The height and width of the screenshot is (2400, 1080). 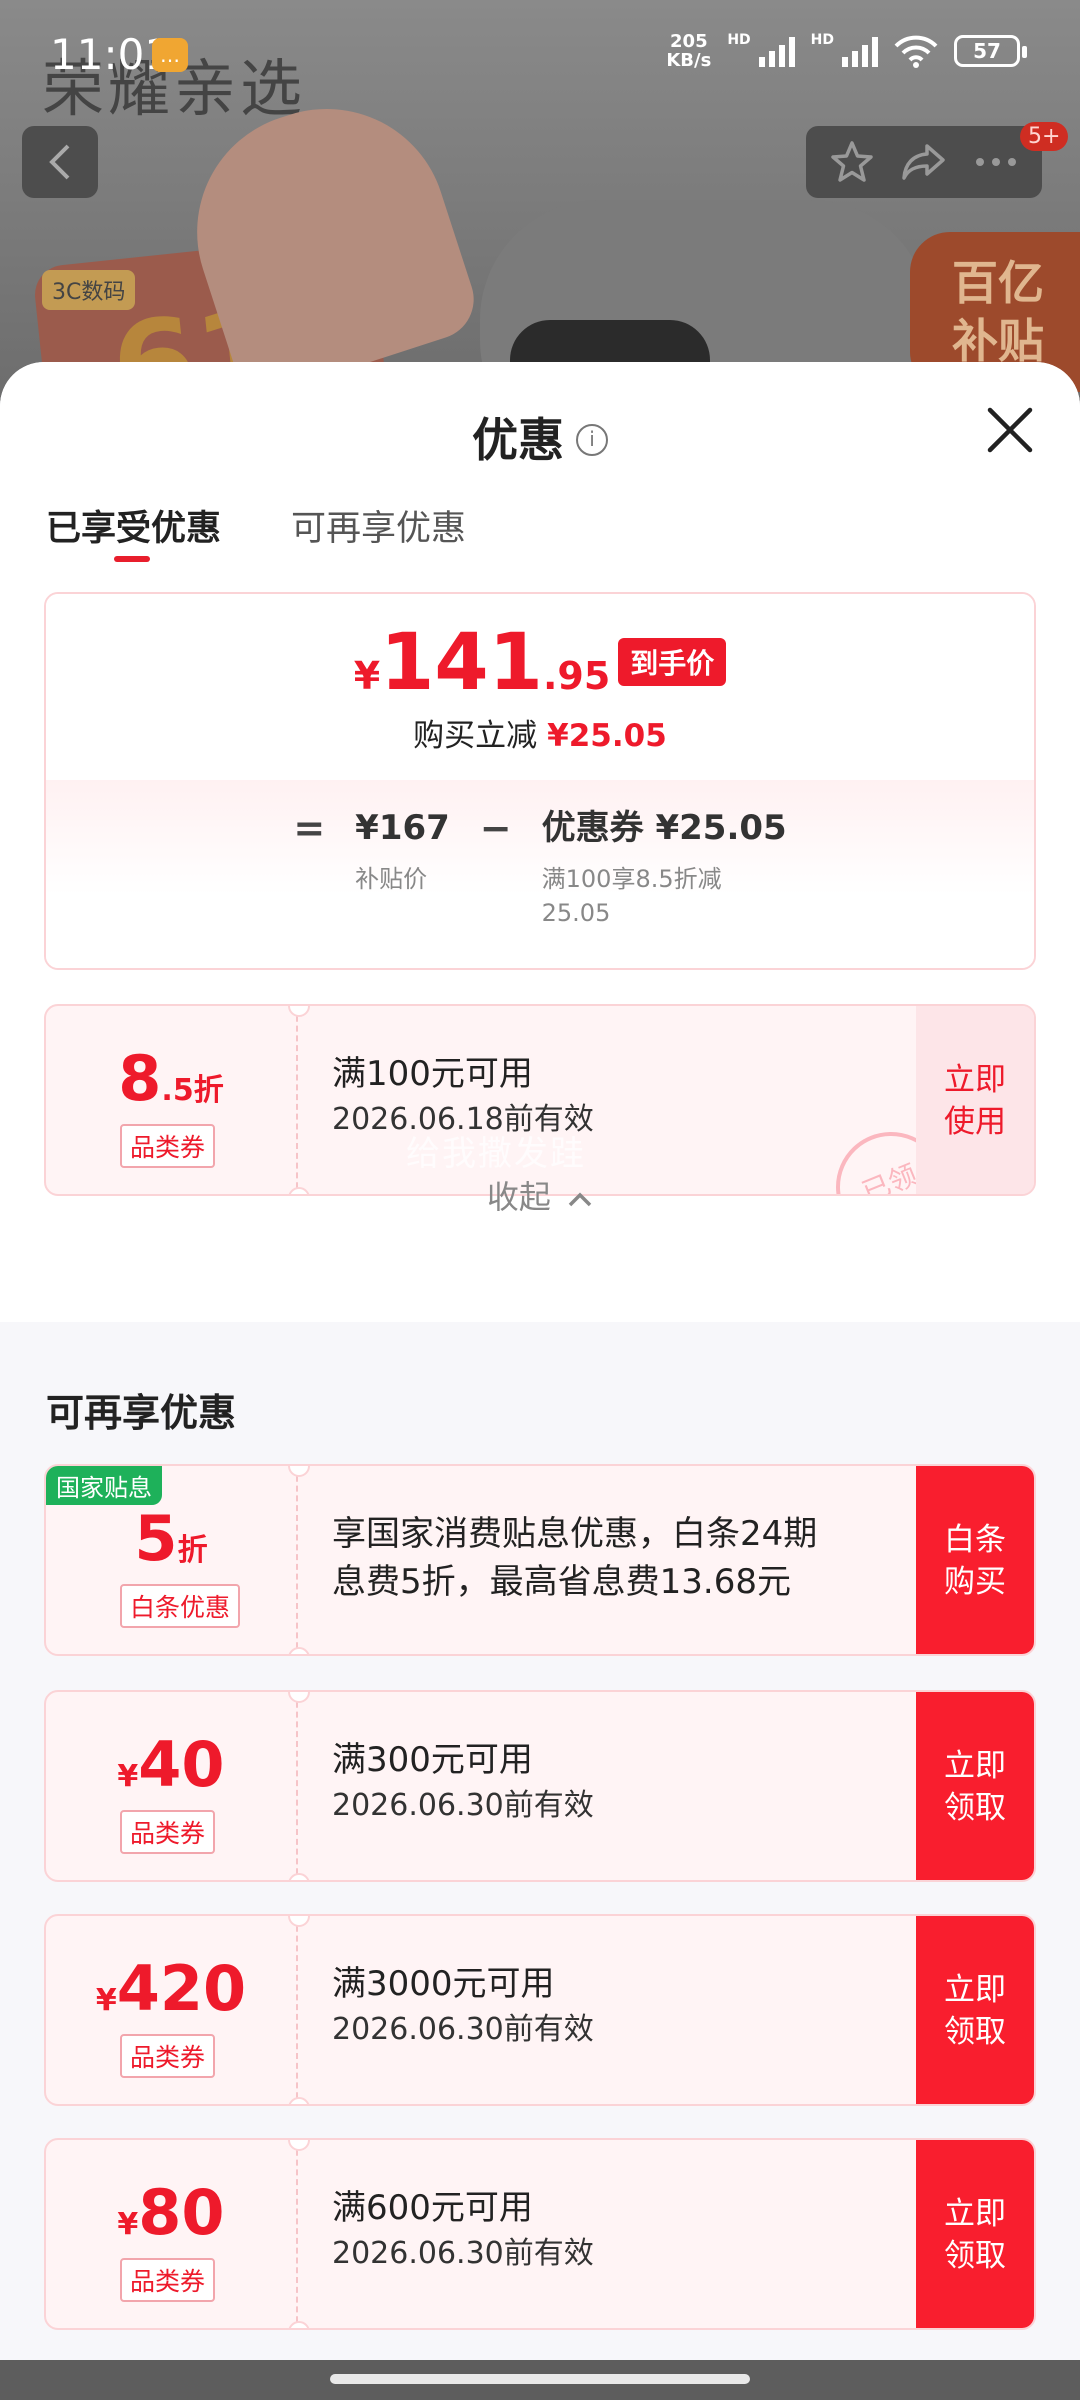 I want to click on more-icon, so click(x=996, y=162).